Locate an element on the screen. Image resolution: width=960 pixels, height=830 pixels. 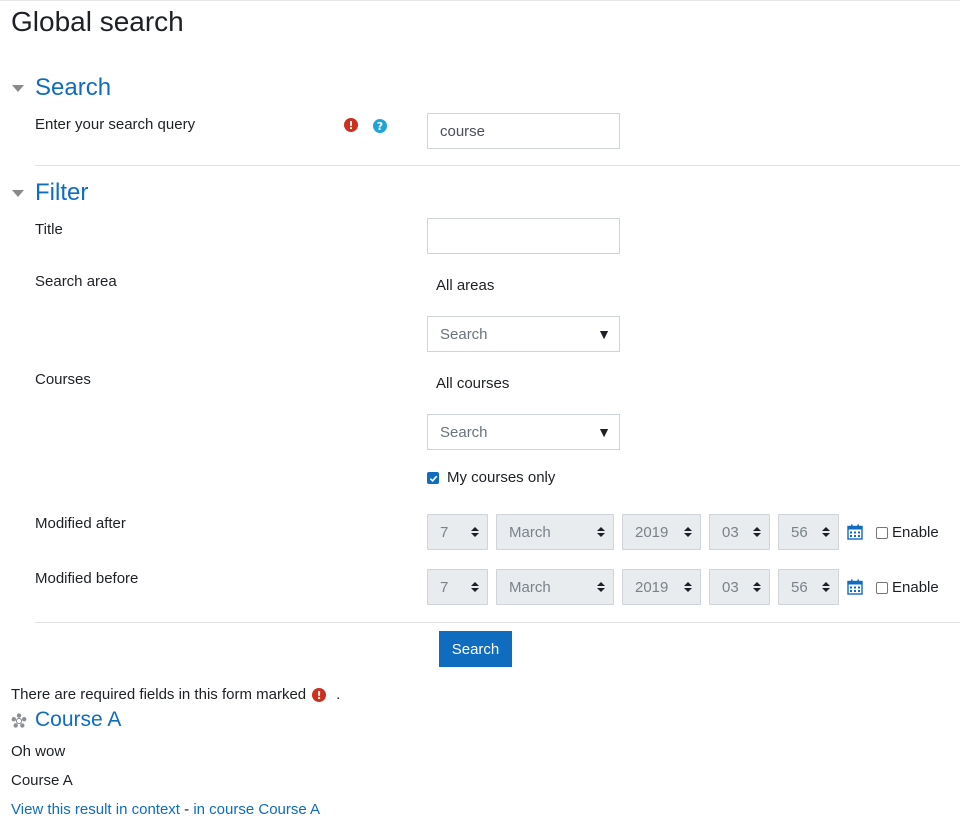
search-query-input is located at coordinates (523, 131).